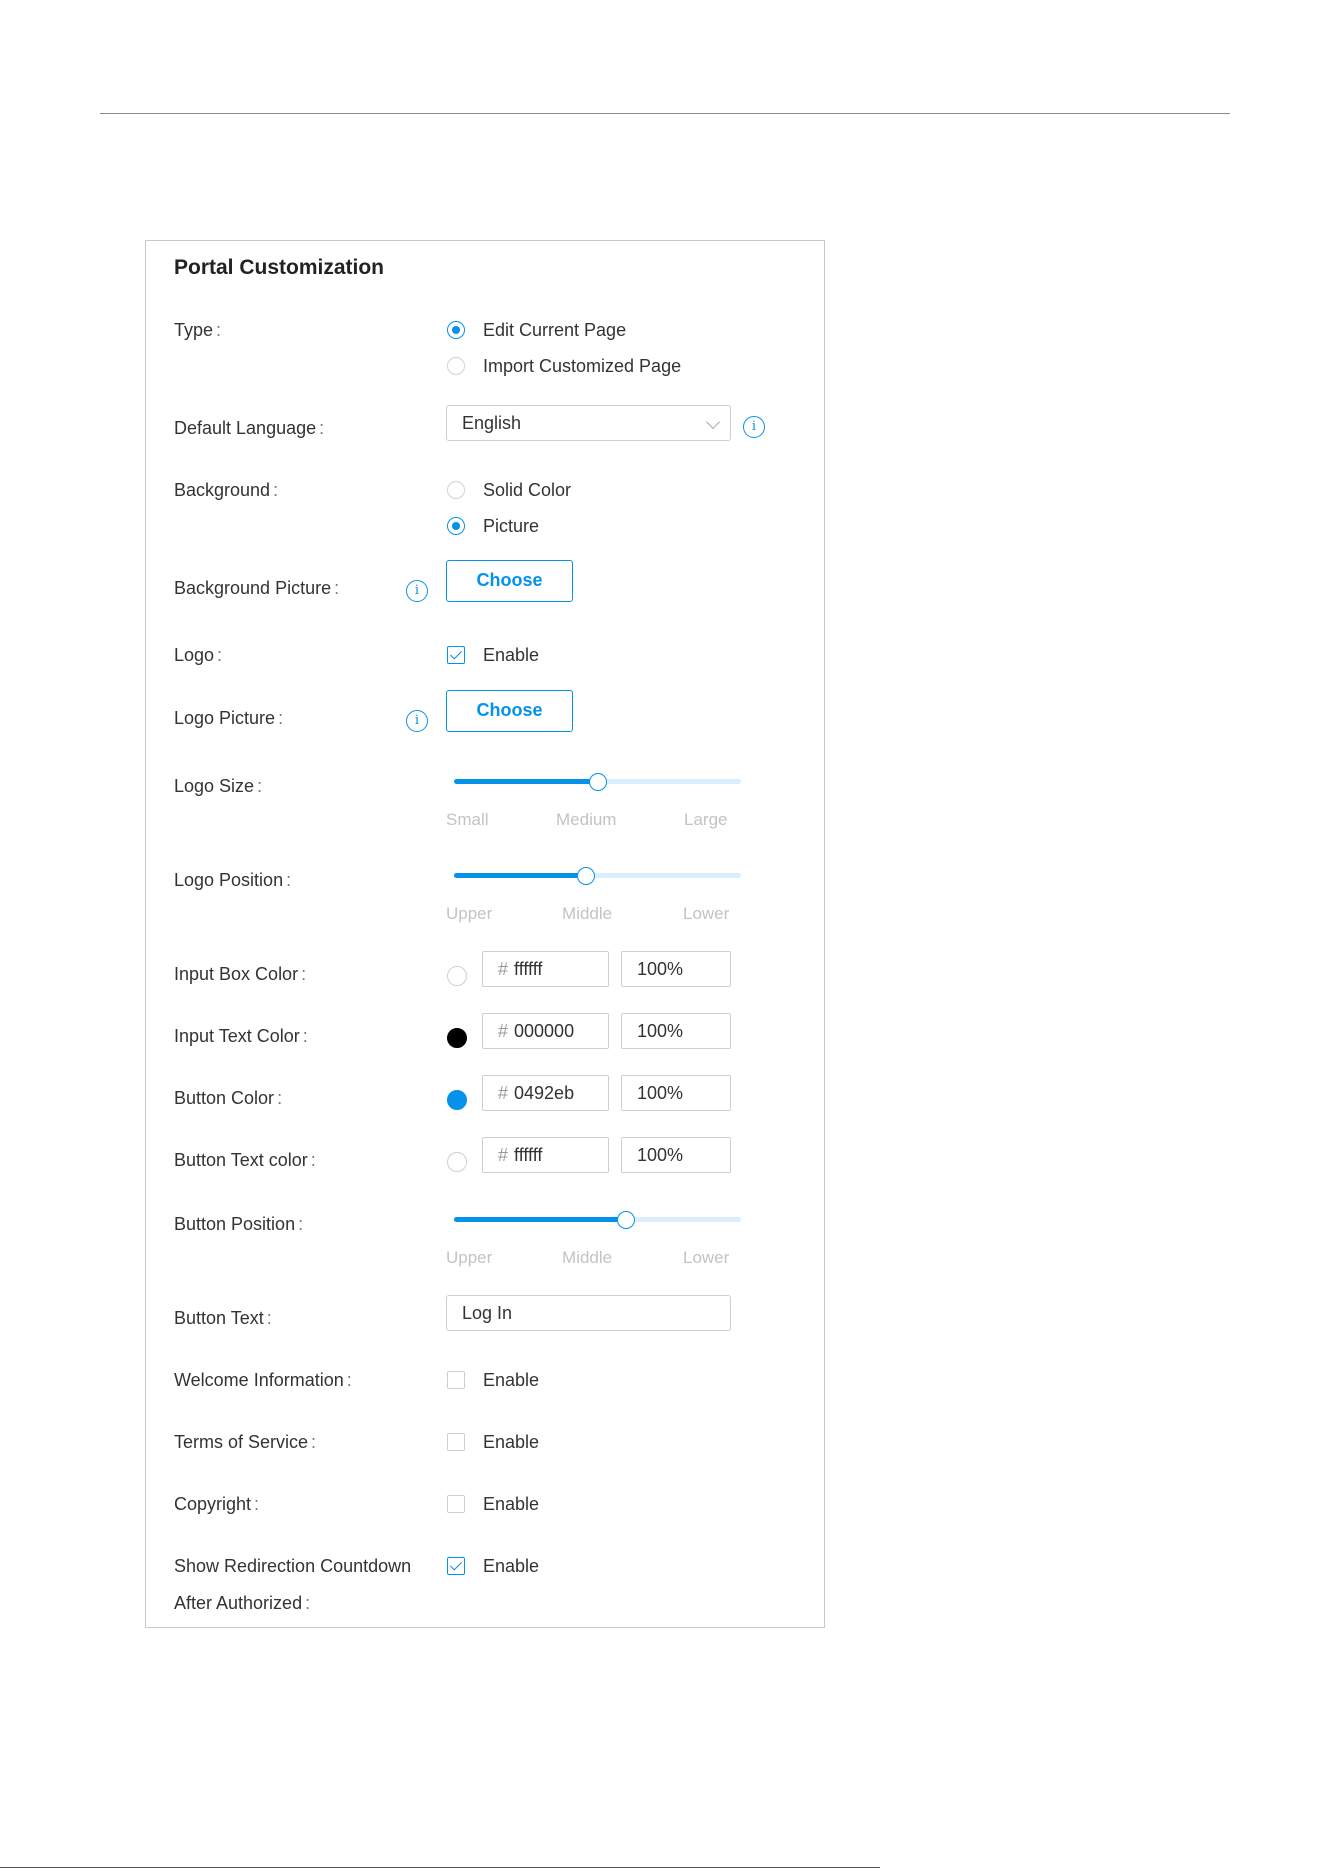 This screenshot has height=1872, width=1324. Describe the element at coordinates (263, 1380) in the screenshot. I see `welcome-information-label: Welcome Information:` at that location.